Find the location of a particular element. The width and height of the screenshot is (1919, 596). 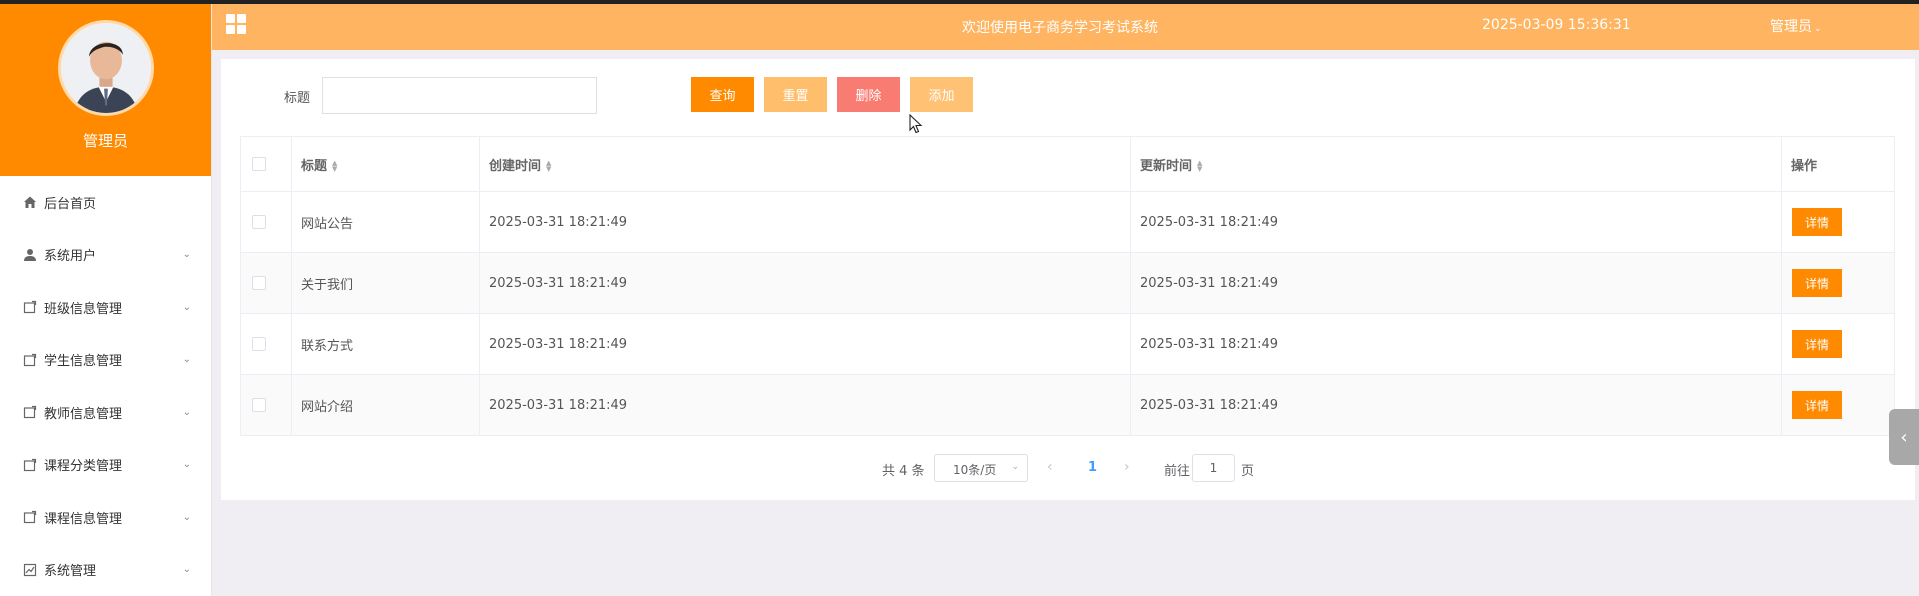

home-icon is located at coordinates (30, 202).